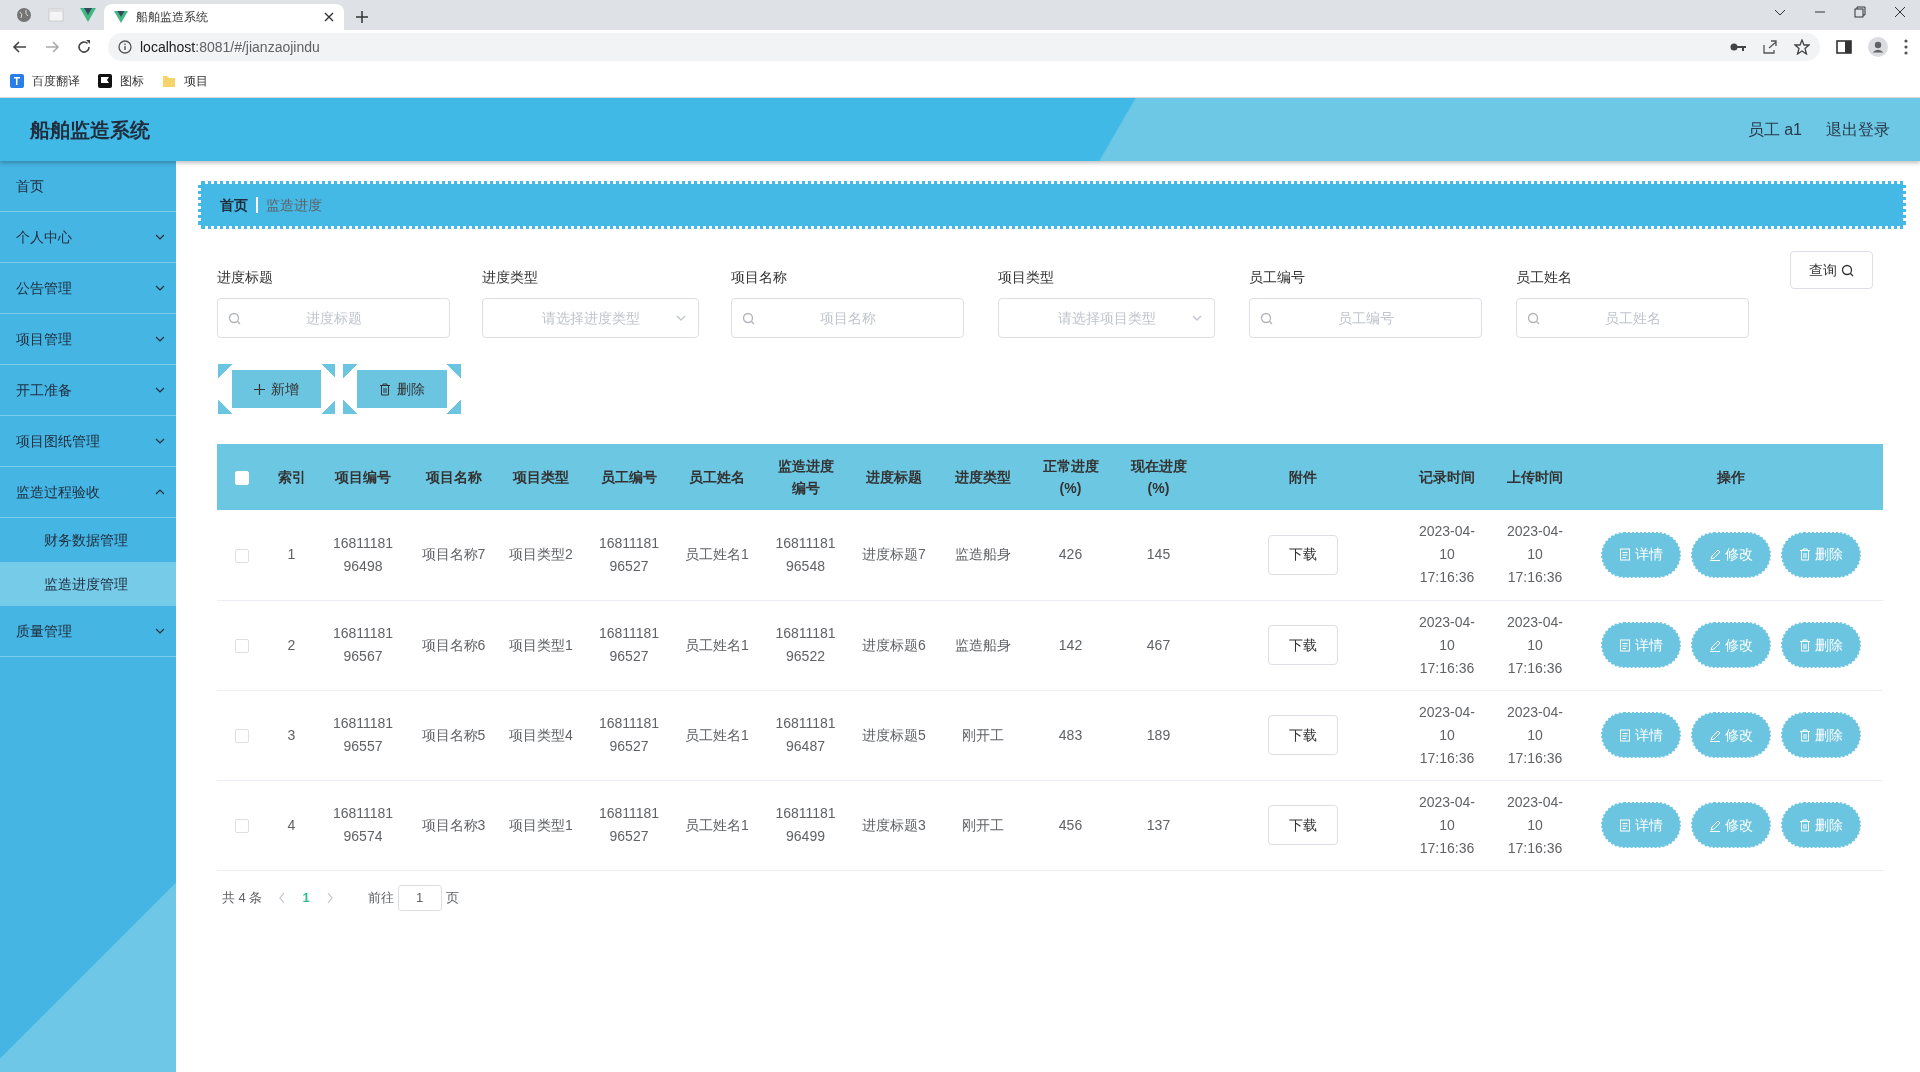 Image resolution: width=1920 pixels, height=1072 pixels. Describe the element at coordinates (982, 555) in the screenshot. I see `table-cell-text: 监造船身` at that location.